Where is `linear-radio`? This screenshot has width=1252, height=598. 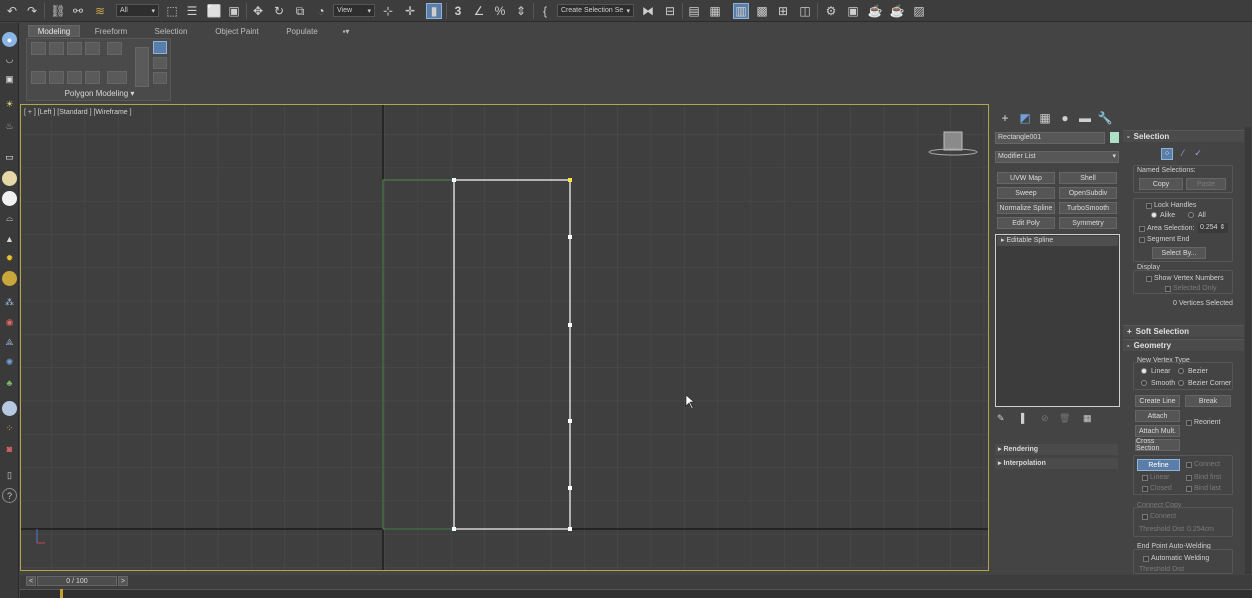
linear-radio is located at coordinates (1144, 371).